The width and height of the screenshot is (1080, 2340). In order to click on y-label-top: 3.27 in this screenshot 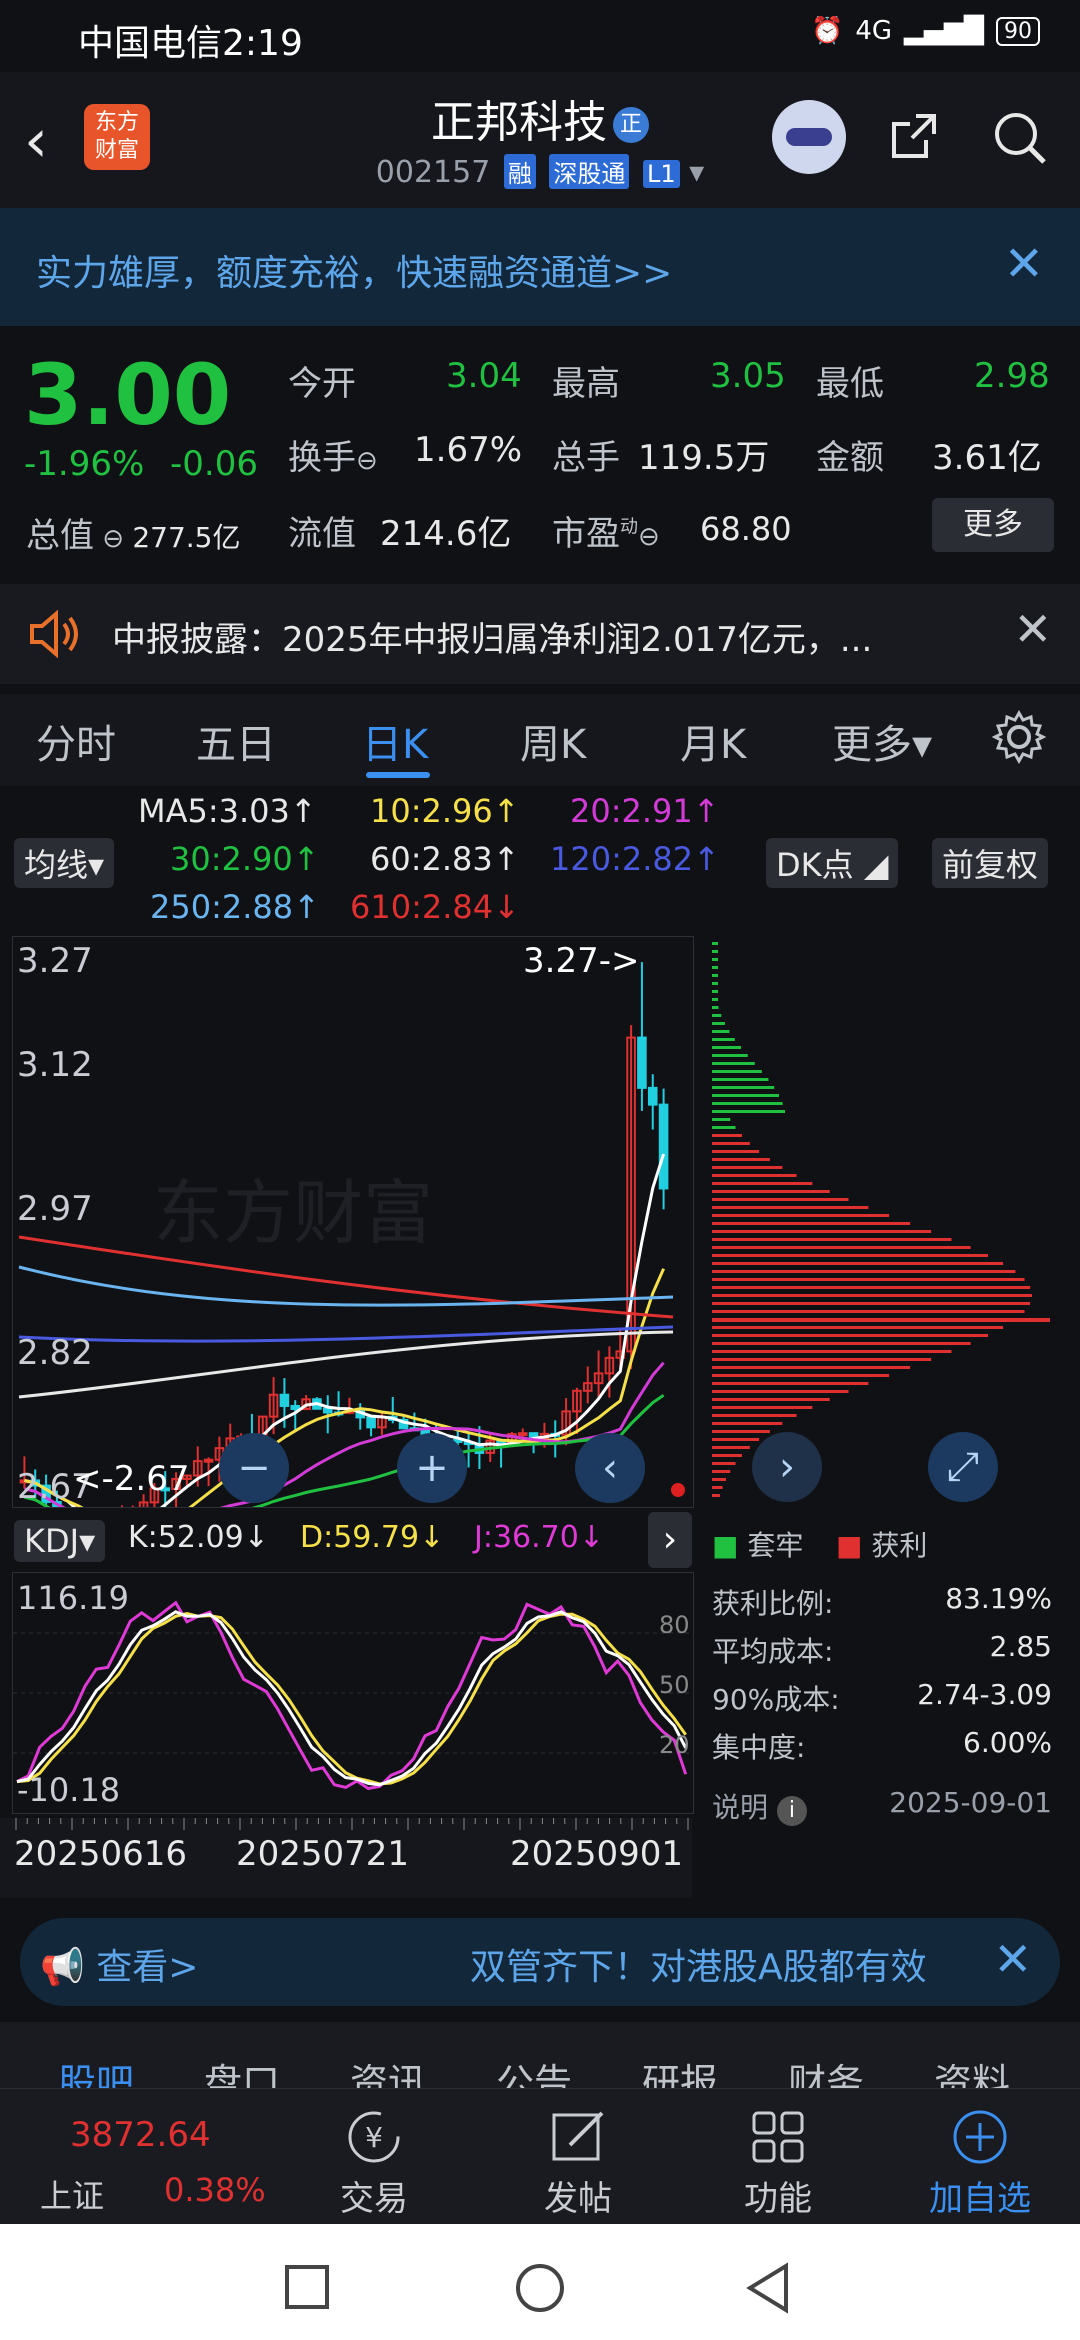, I will do `click(55, 961)`.